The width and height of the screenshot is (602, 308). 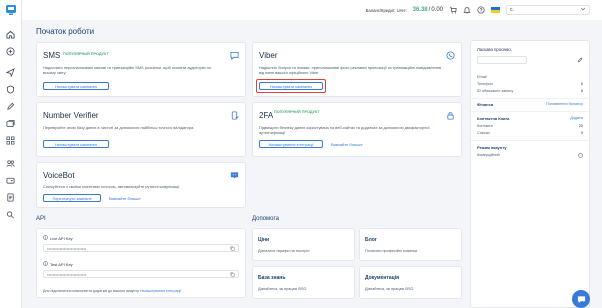 What do you see at coordinates (10, 163) in the screenshot?
I see `users-icon` at bounding box center [10, 163].